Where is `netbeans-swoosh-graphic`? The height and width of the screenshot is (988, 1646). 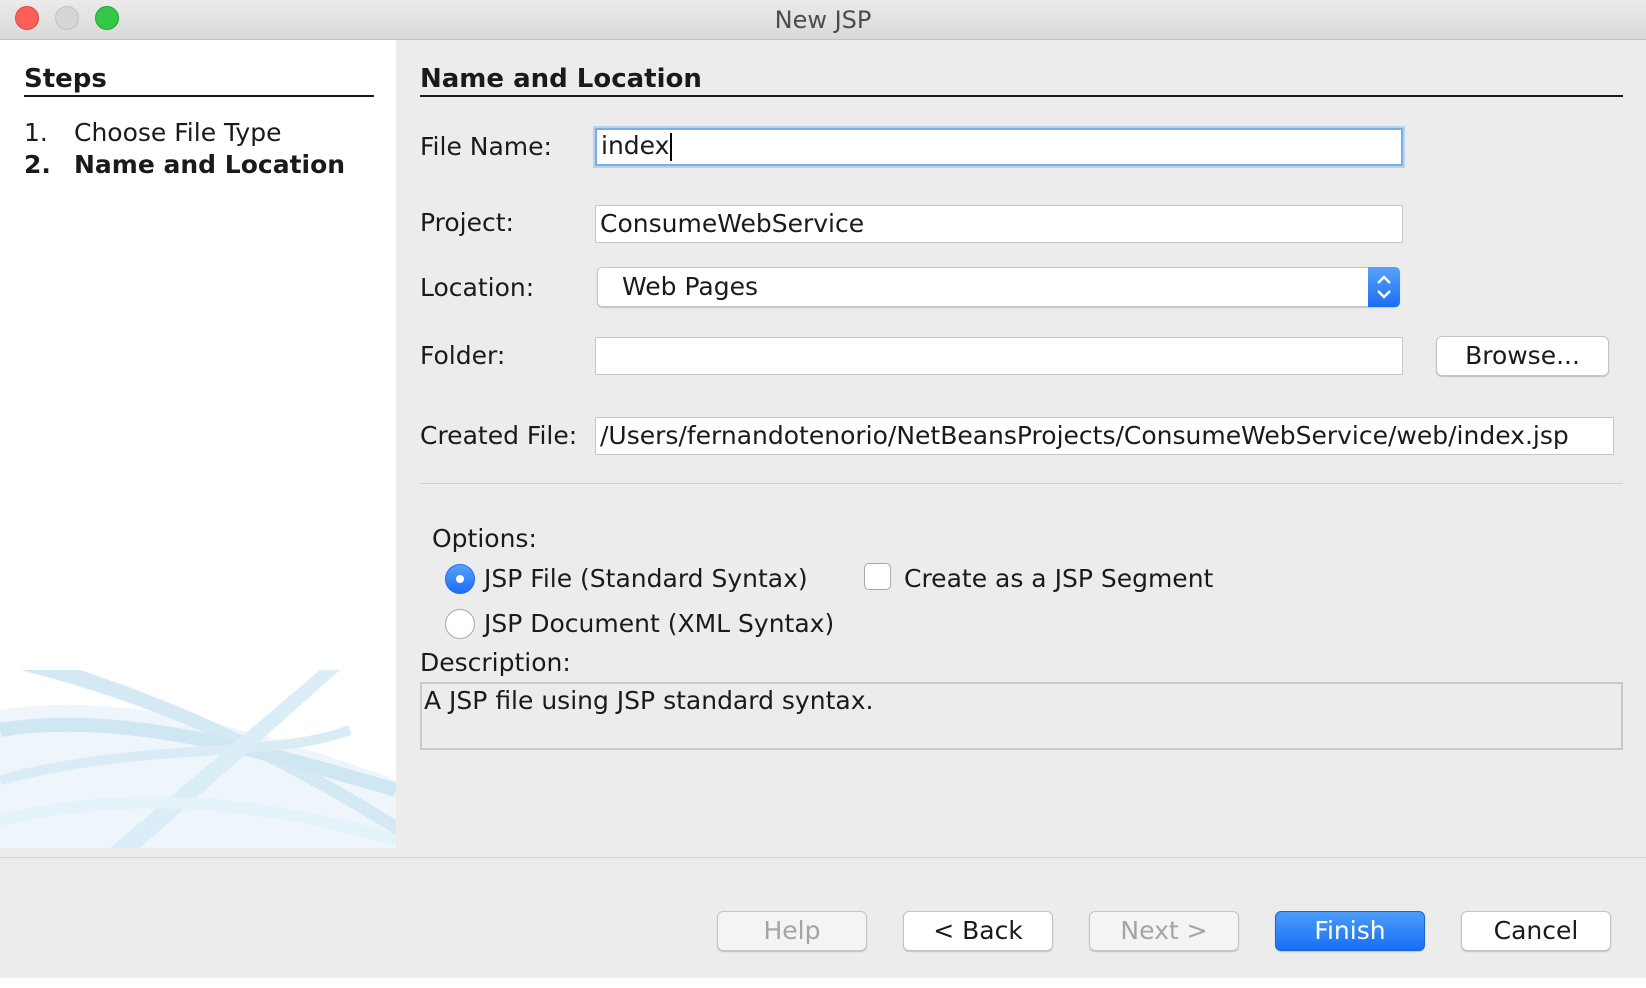
netbeans-swoosh-graphic is located at coordinates (198, 759).